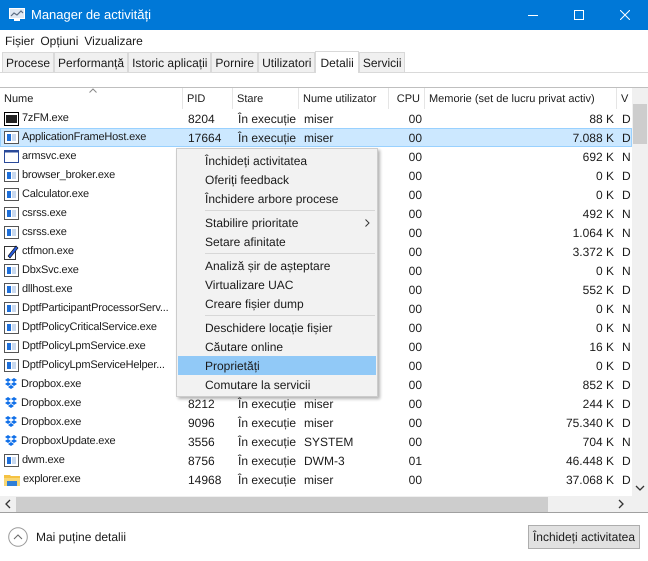 This screenshot has height=561, width=648. I want to click on context-menu-item: Virtualizare UAC, so click(277, 284).